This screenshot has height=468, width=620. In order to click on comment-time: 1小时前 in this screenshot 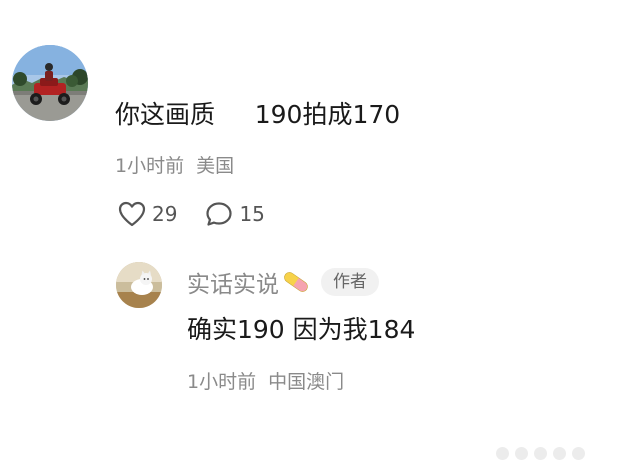, I will do `click(150, 166)`.